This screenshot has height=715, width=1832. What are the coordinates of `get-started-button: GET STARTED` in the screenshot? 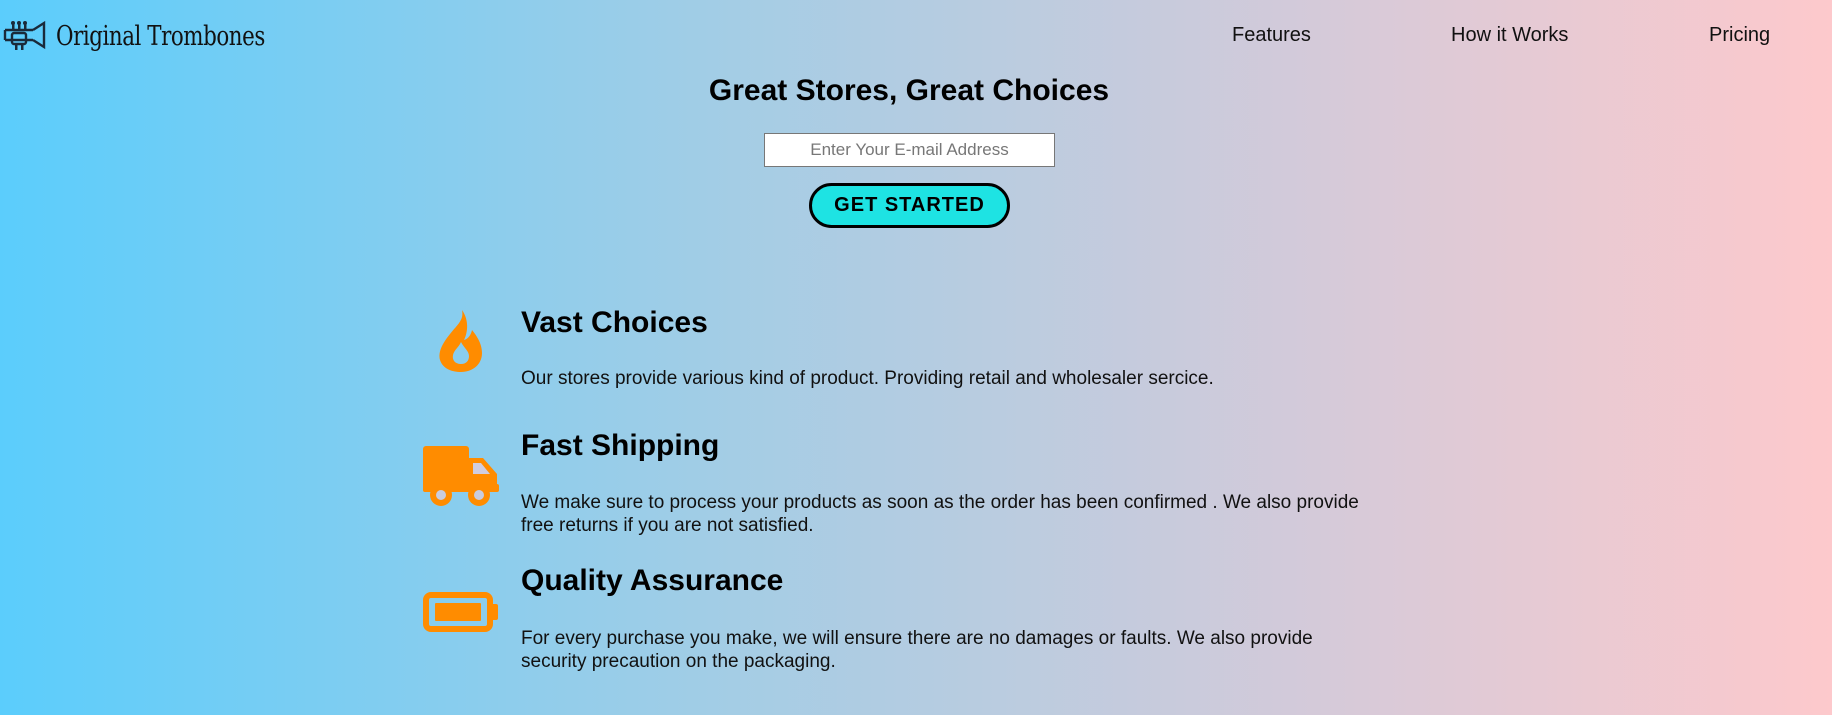 It's located at (909, 205).